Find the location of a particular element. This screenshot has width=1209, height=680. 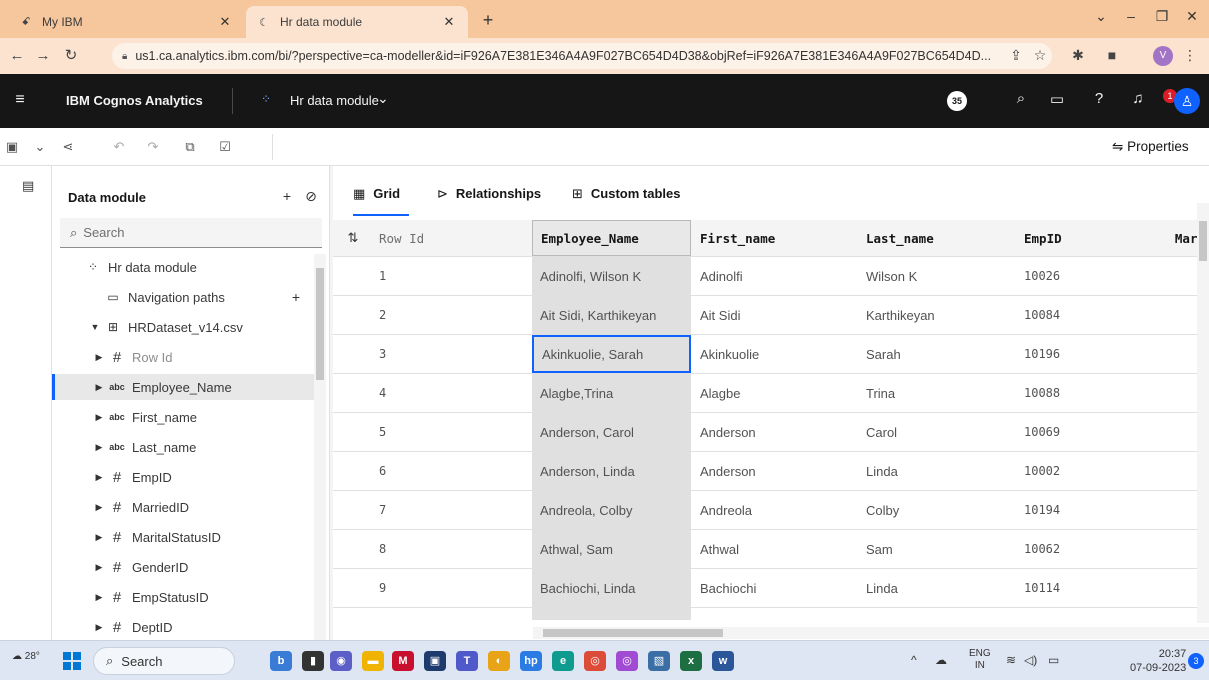

tree-node: ▶ abc First_name is located at coordinates (183, 417).